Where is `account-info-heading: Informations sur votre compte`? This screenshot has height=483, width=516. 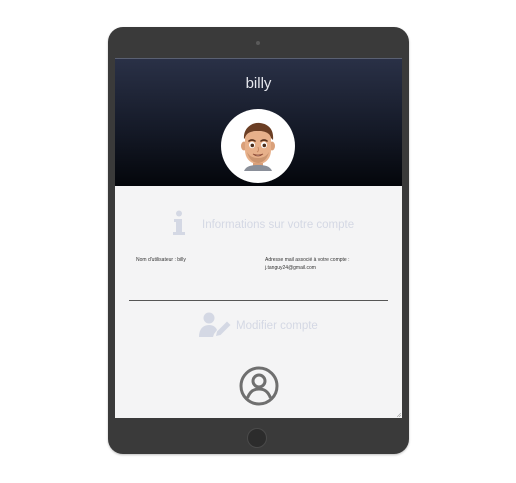
account-info-heading: Informations sur votre compte is located at coordinates (258, 225).